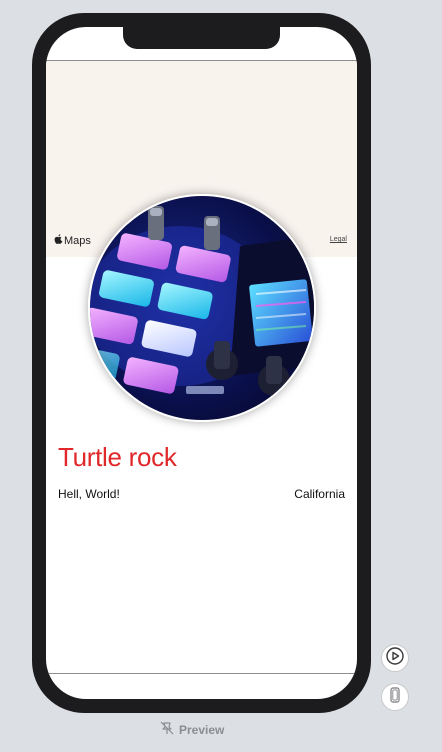 The width and height of the screenshot is (442, 752). What do you see at coordinates (89, 494) in the screenshot?
I see `landmark-subtitle: Hell, World!` at bounding box center [89, 494].